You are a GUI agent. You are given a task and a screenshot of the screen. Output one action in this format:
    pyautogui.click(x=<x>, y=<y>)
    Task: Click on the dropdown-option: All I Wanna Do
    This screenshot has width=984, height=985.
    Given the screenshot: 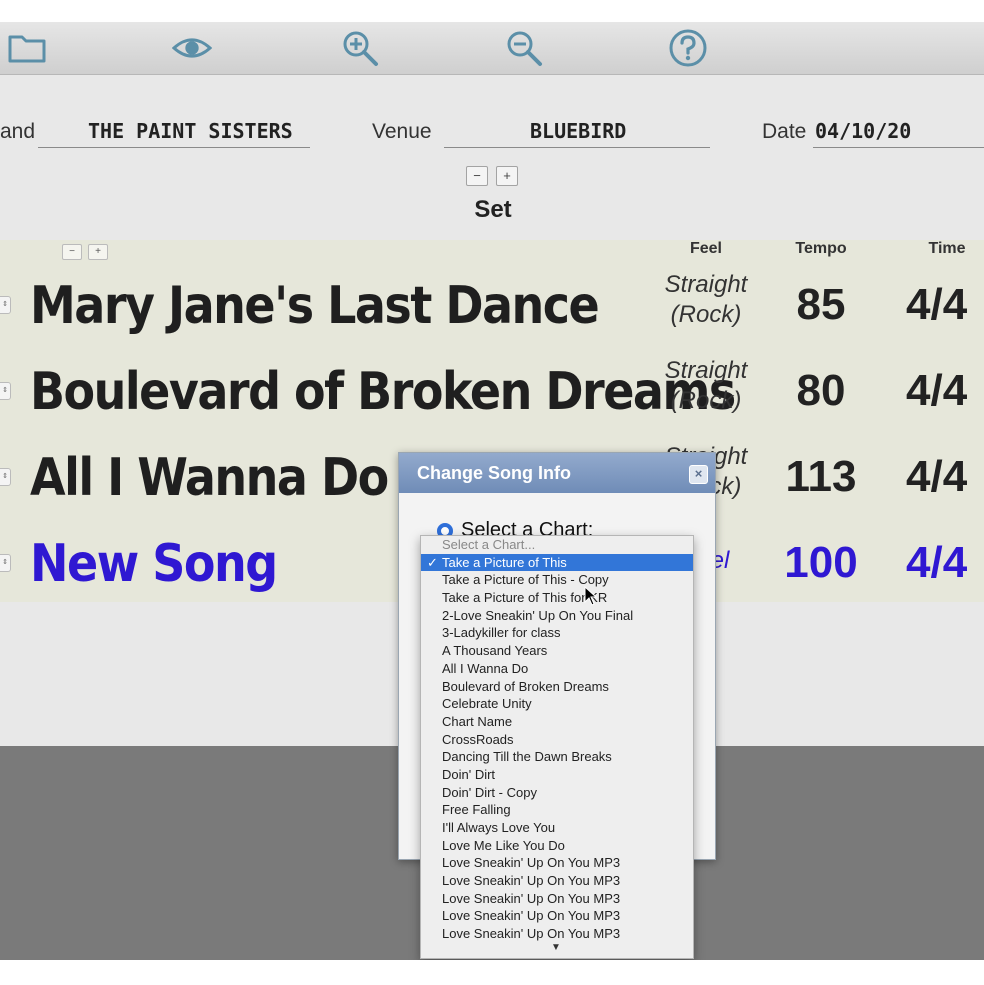 What is the action you would take?
    pyautogui.click(x=557, y=669)
    